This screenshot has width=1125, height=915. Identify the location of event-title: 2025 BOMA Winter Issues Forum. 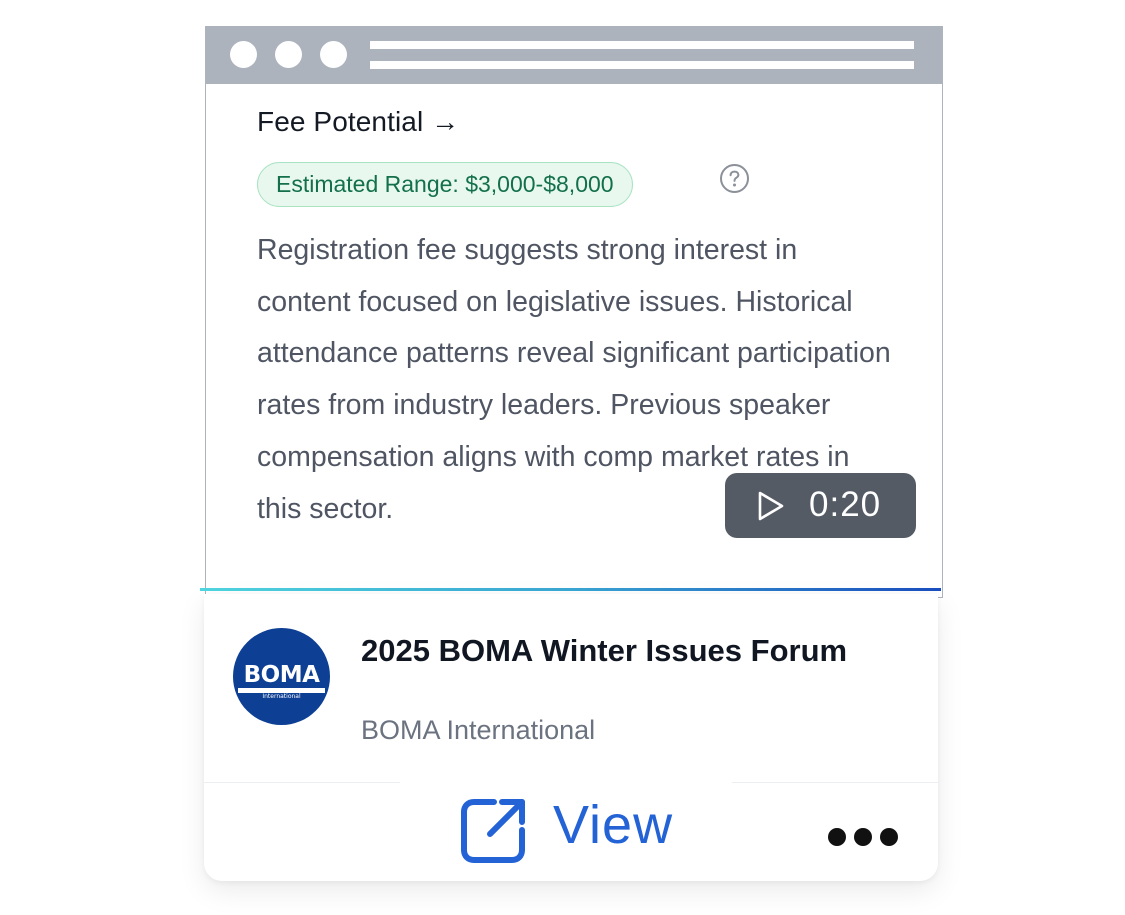
(621, 650).